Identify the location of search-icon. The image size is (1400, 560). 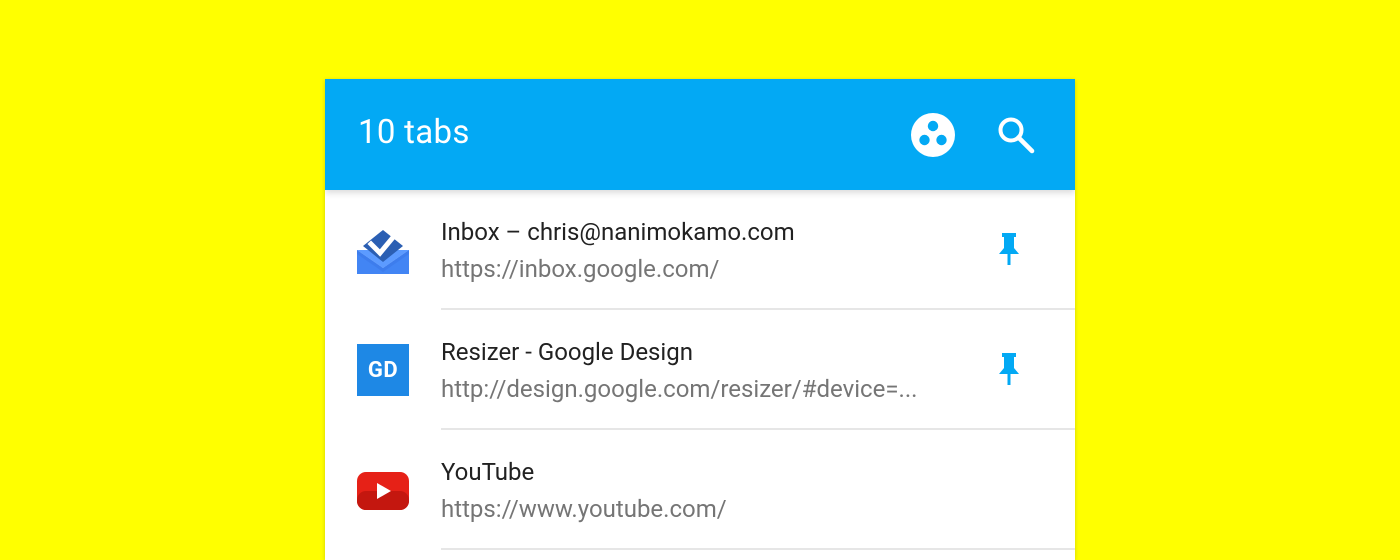
(1016, 135).